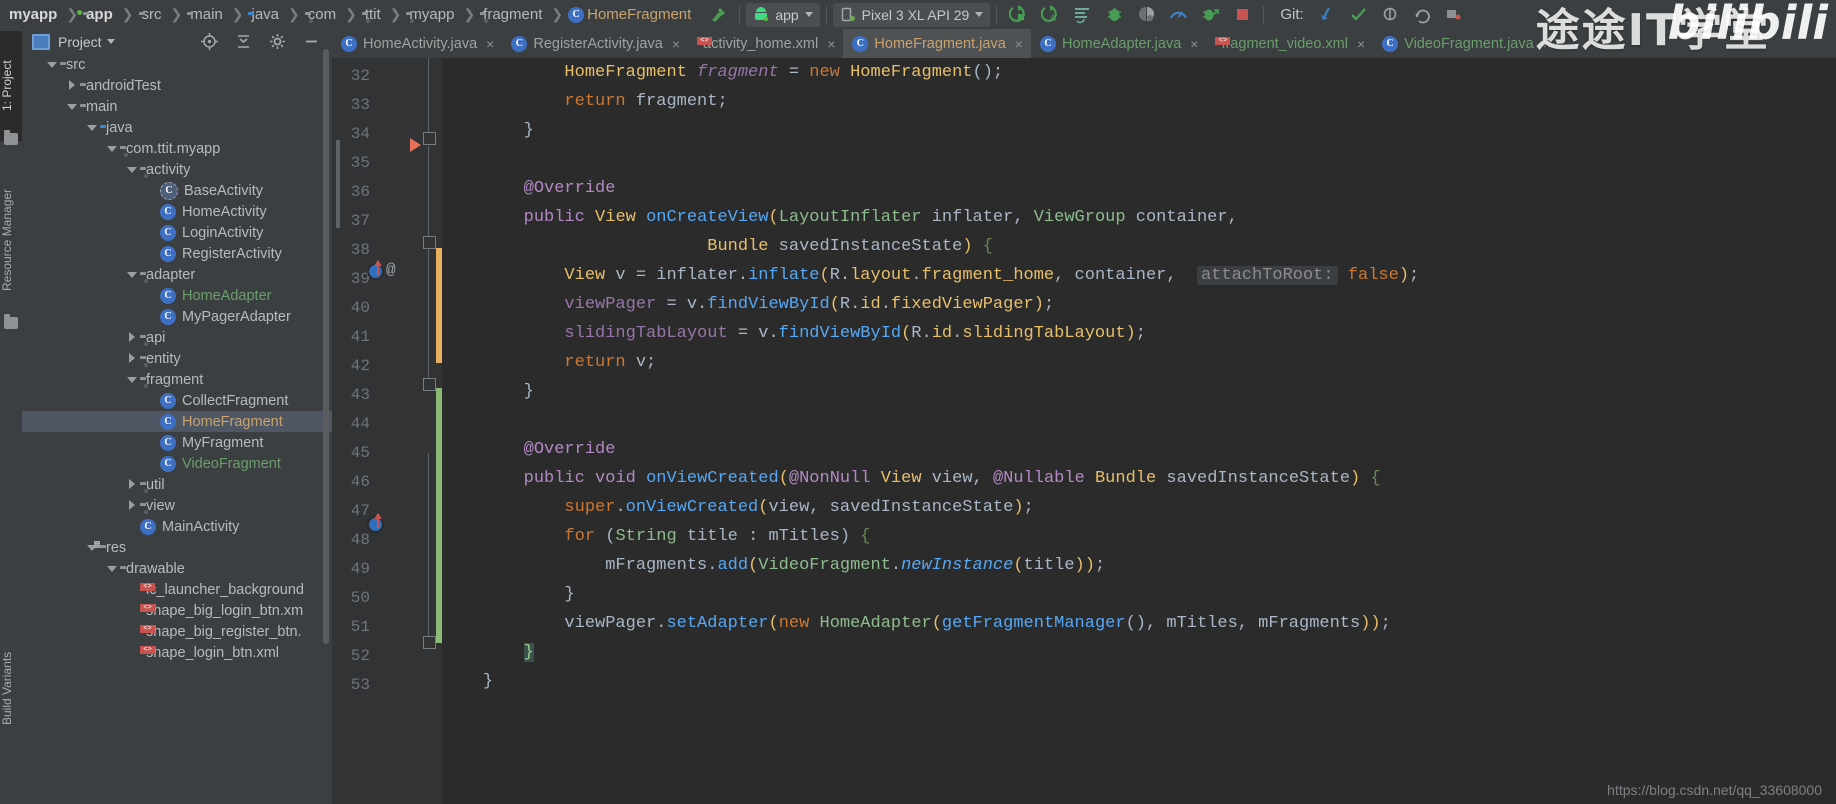 The width and height of the screenshot is (1836, 804). Describe the element at coordinates (207, 14) in the screenshot. I see `breadcrumb-item-main: main` at that location.